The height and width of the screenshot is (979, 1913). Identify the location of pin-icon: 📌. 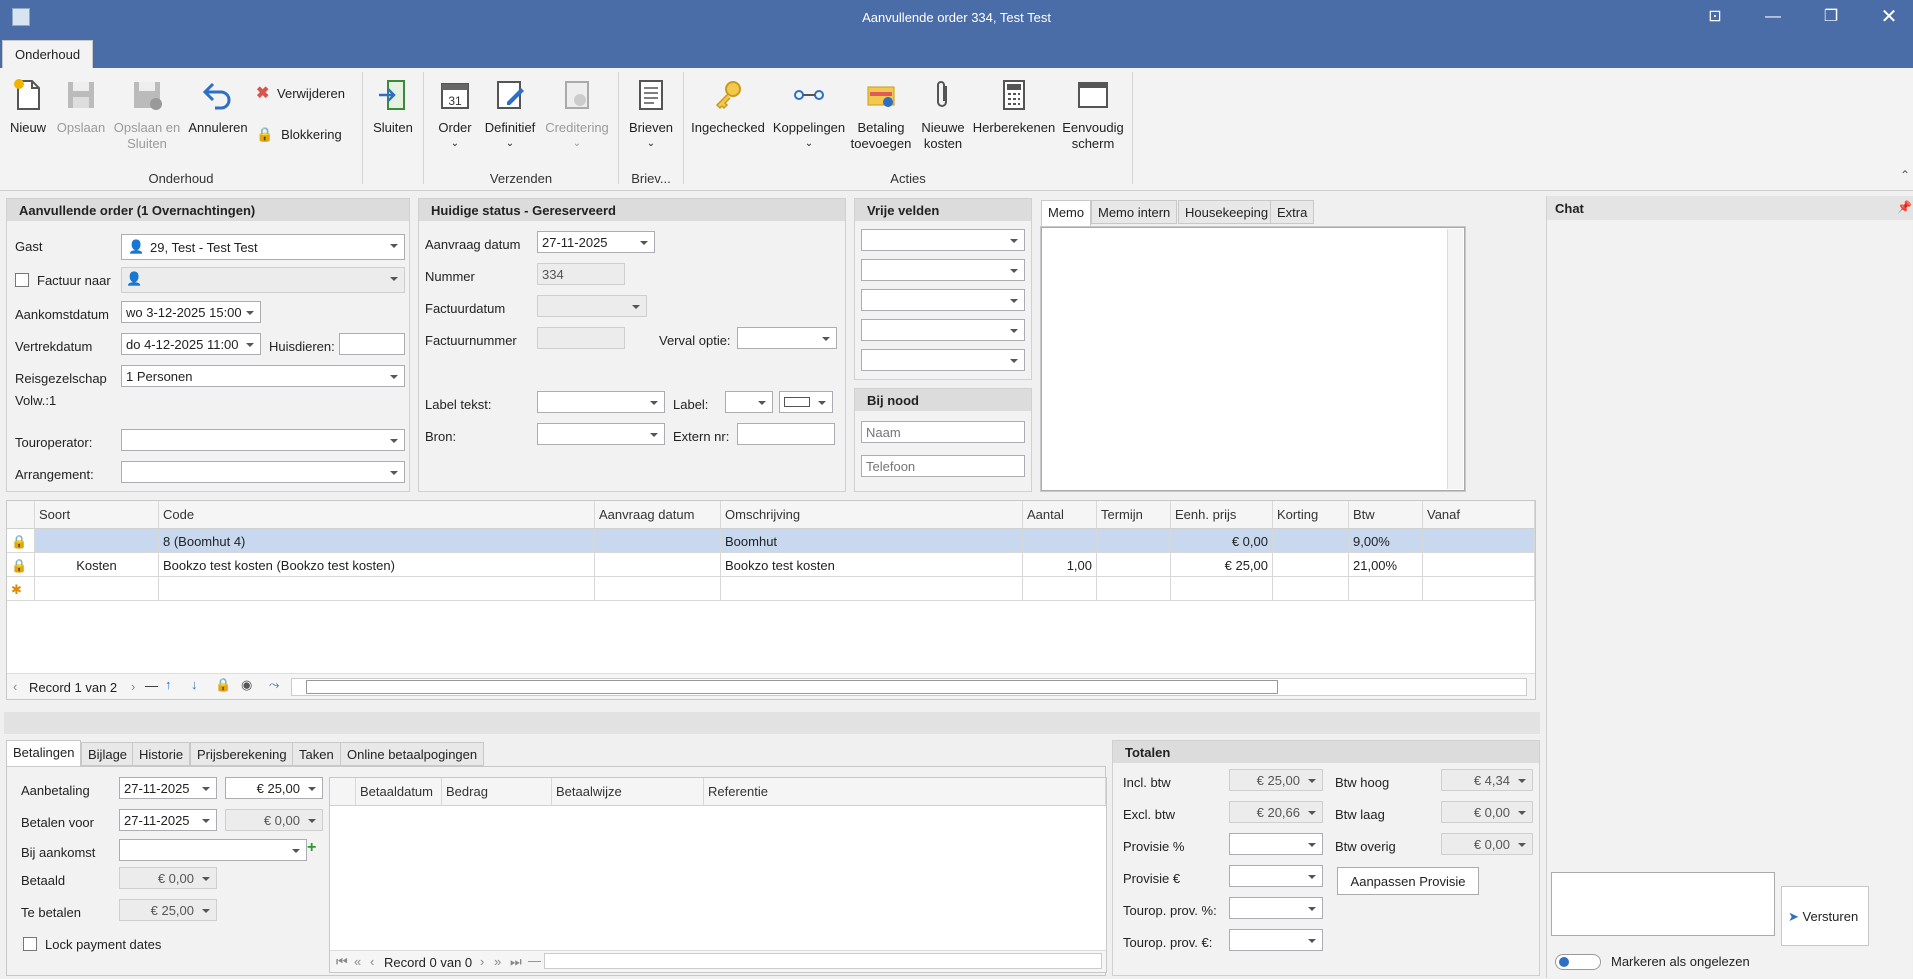
(1904, 207).